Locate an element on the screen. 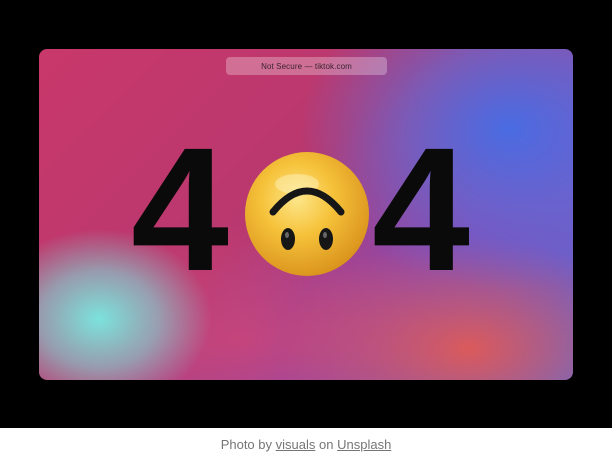  unsplash-link: Unsplash is located at coordinates (364, 444).